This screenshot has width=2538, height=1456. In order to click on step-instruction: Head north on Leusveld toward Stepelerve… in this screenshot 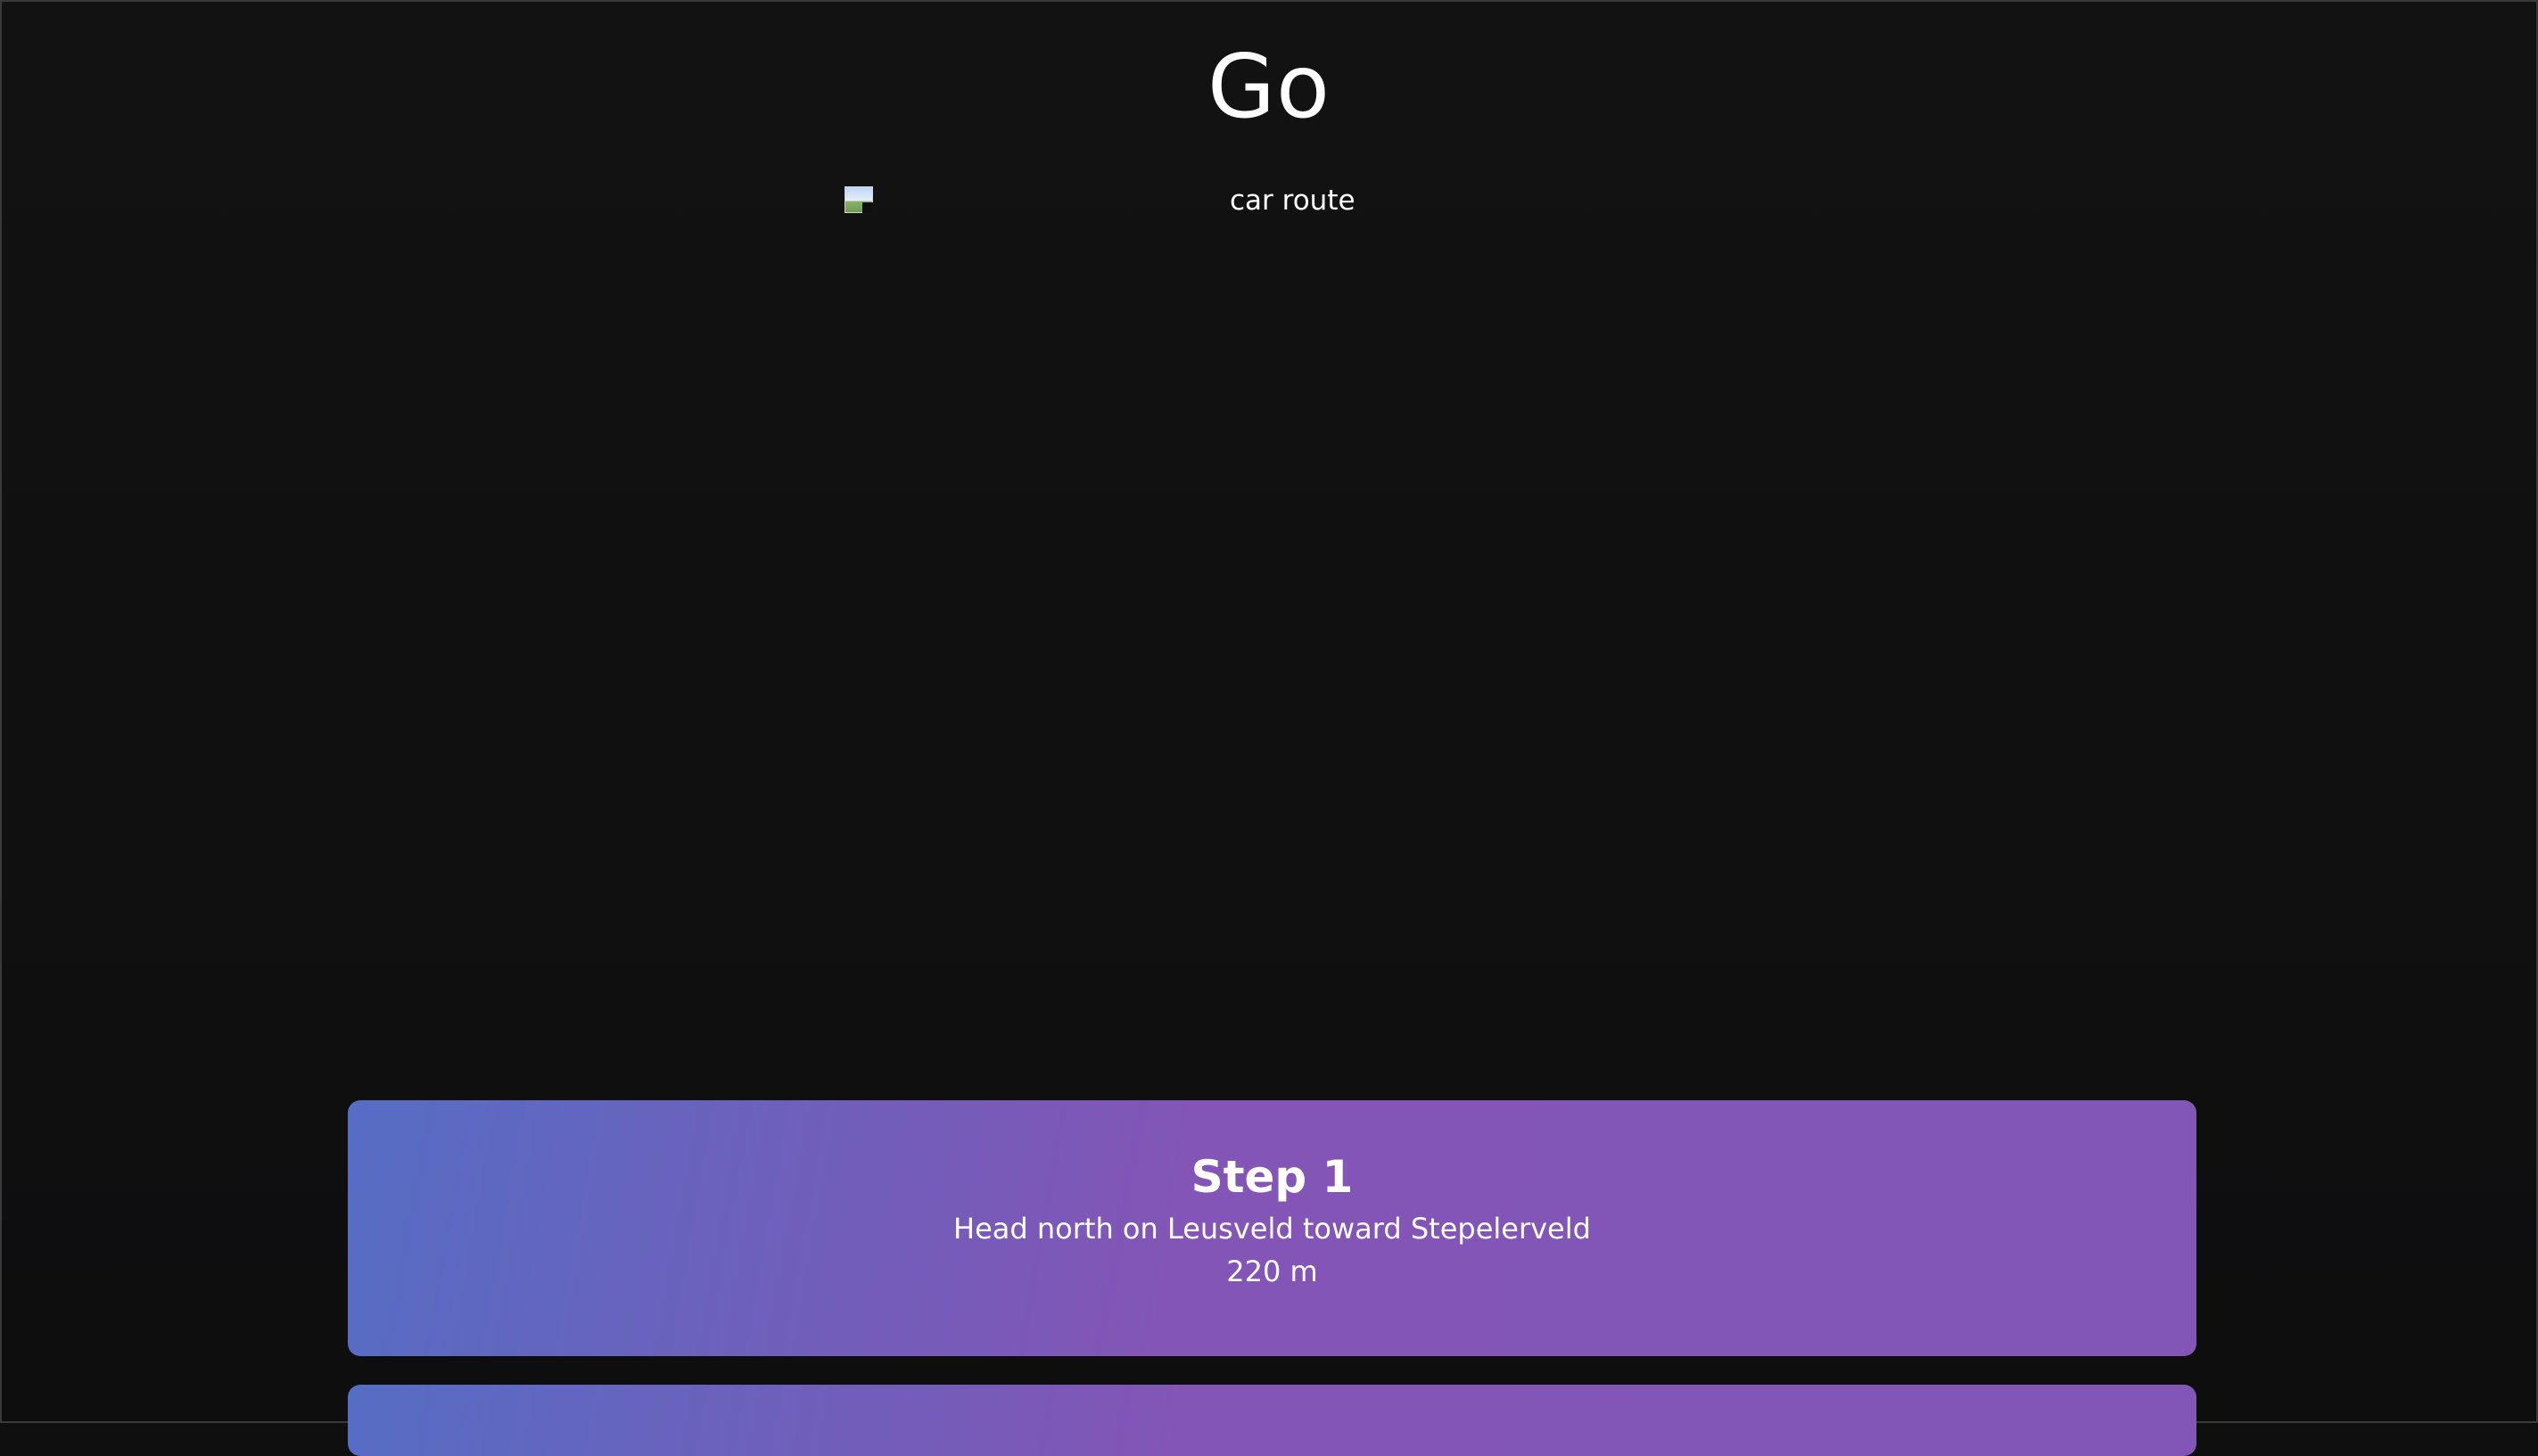, I will do `click(1272, 1229)`.